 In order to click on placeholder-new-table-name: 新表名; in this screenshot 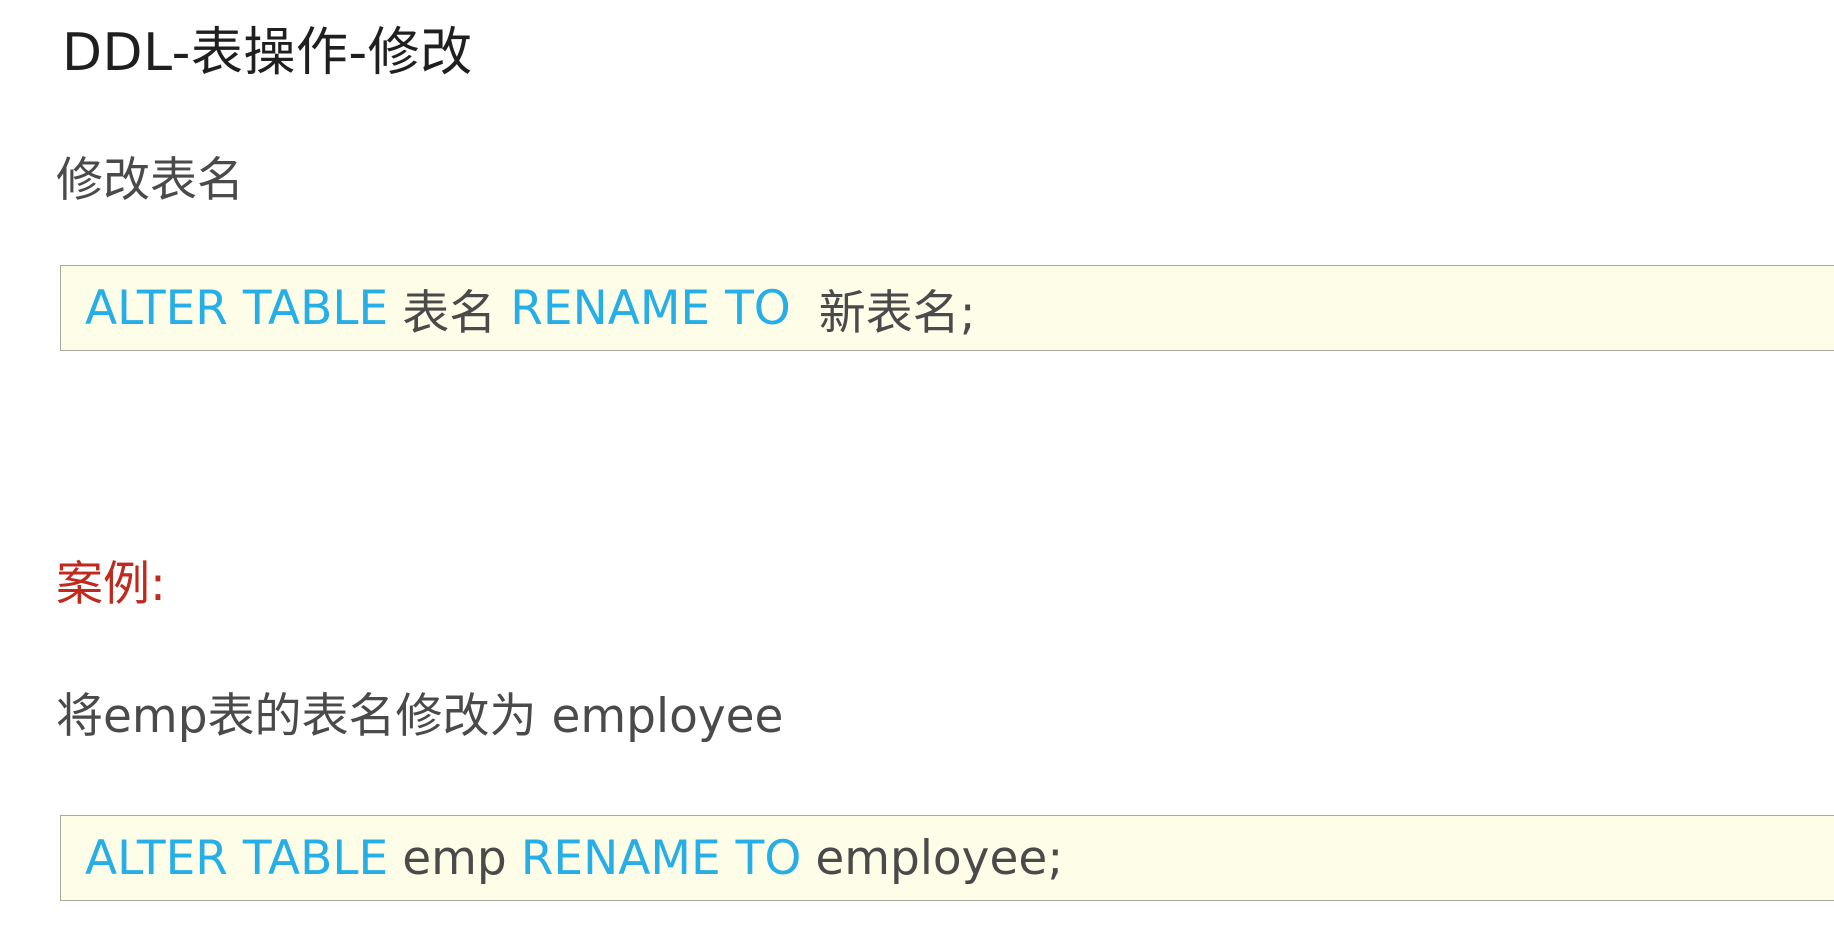, I will do `click(897, 313)`.